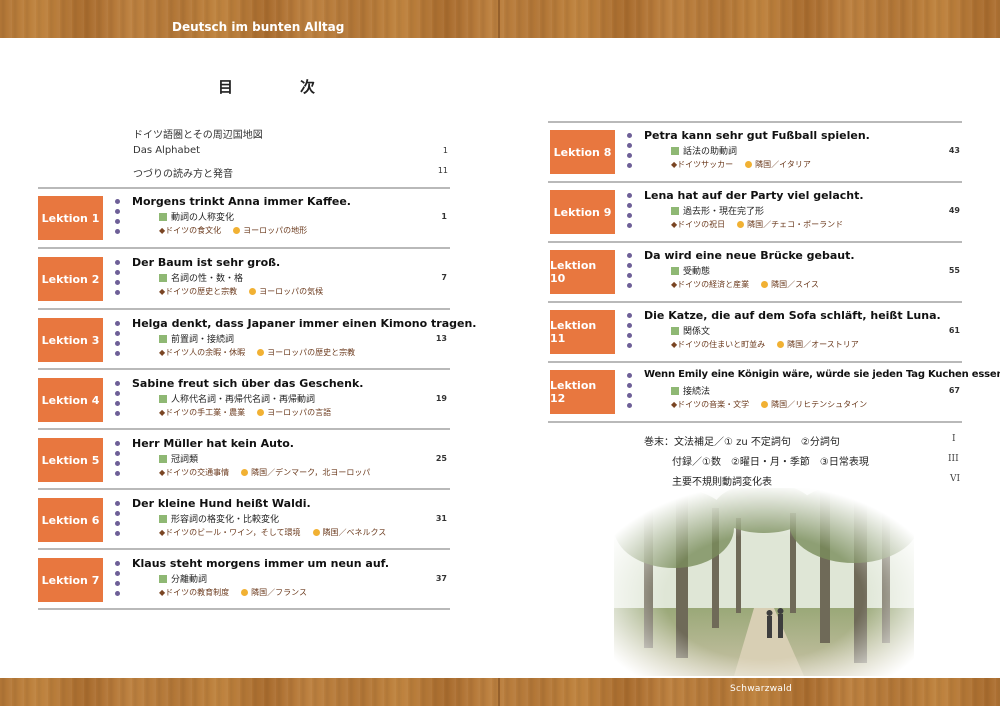 The image size is (1000, 706). I want to click on lesson-culture: ◆ドイツの祝日 隣国／チェコ・ポーランド, so click(757, 224).